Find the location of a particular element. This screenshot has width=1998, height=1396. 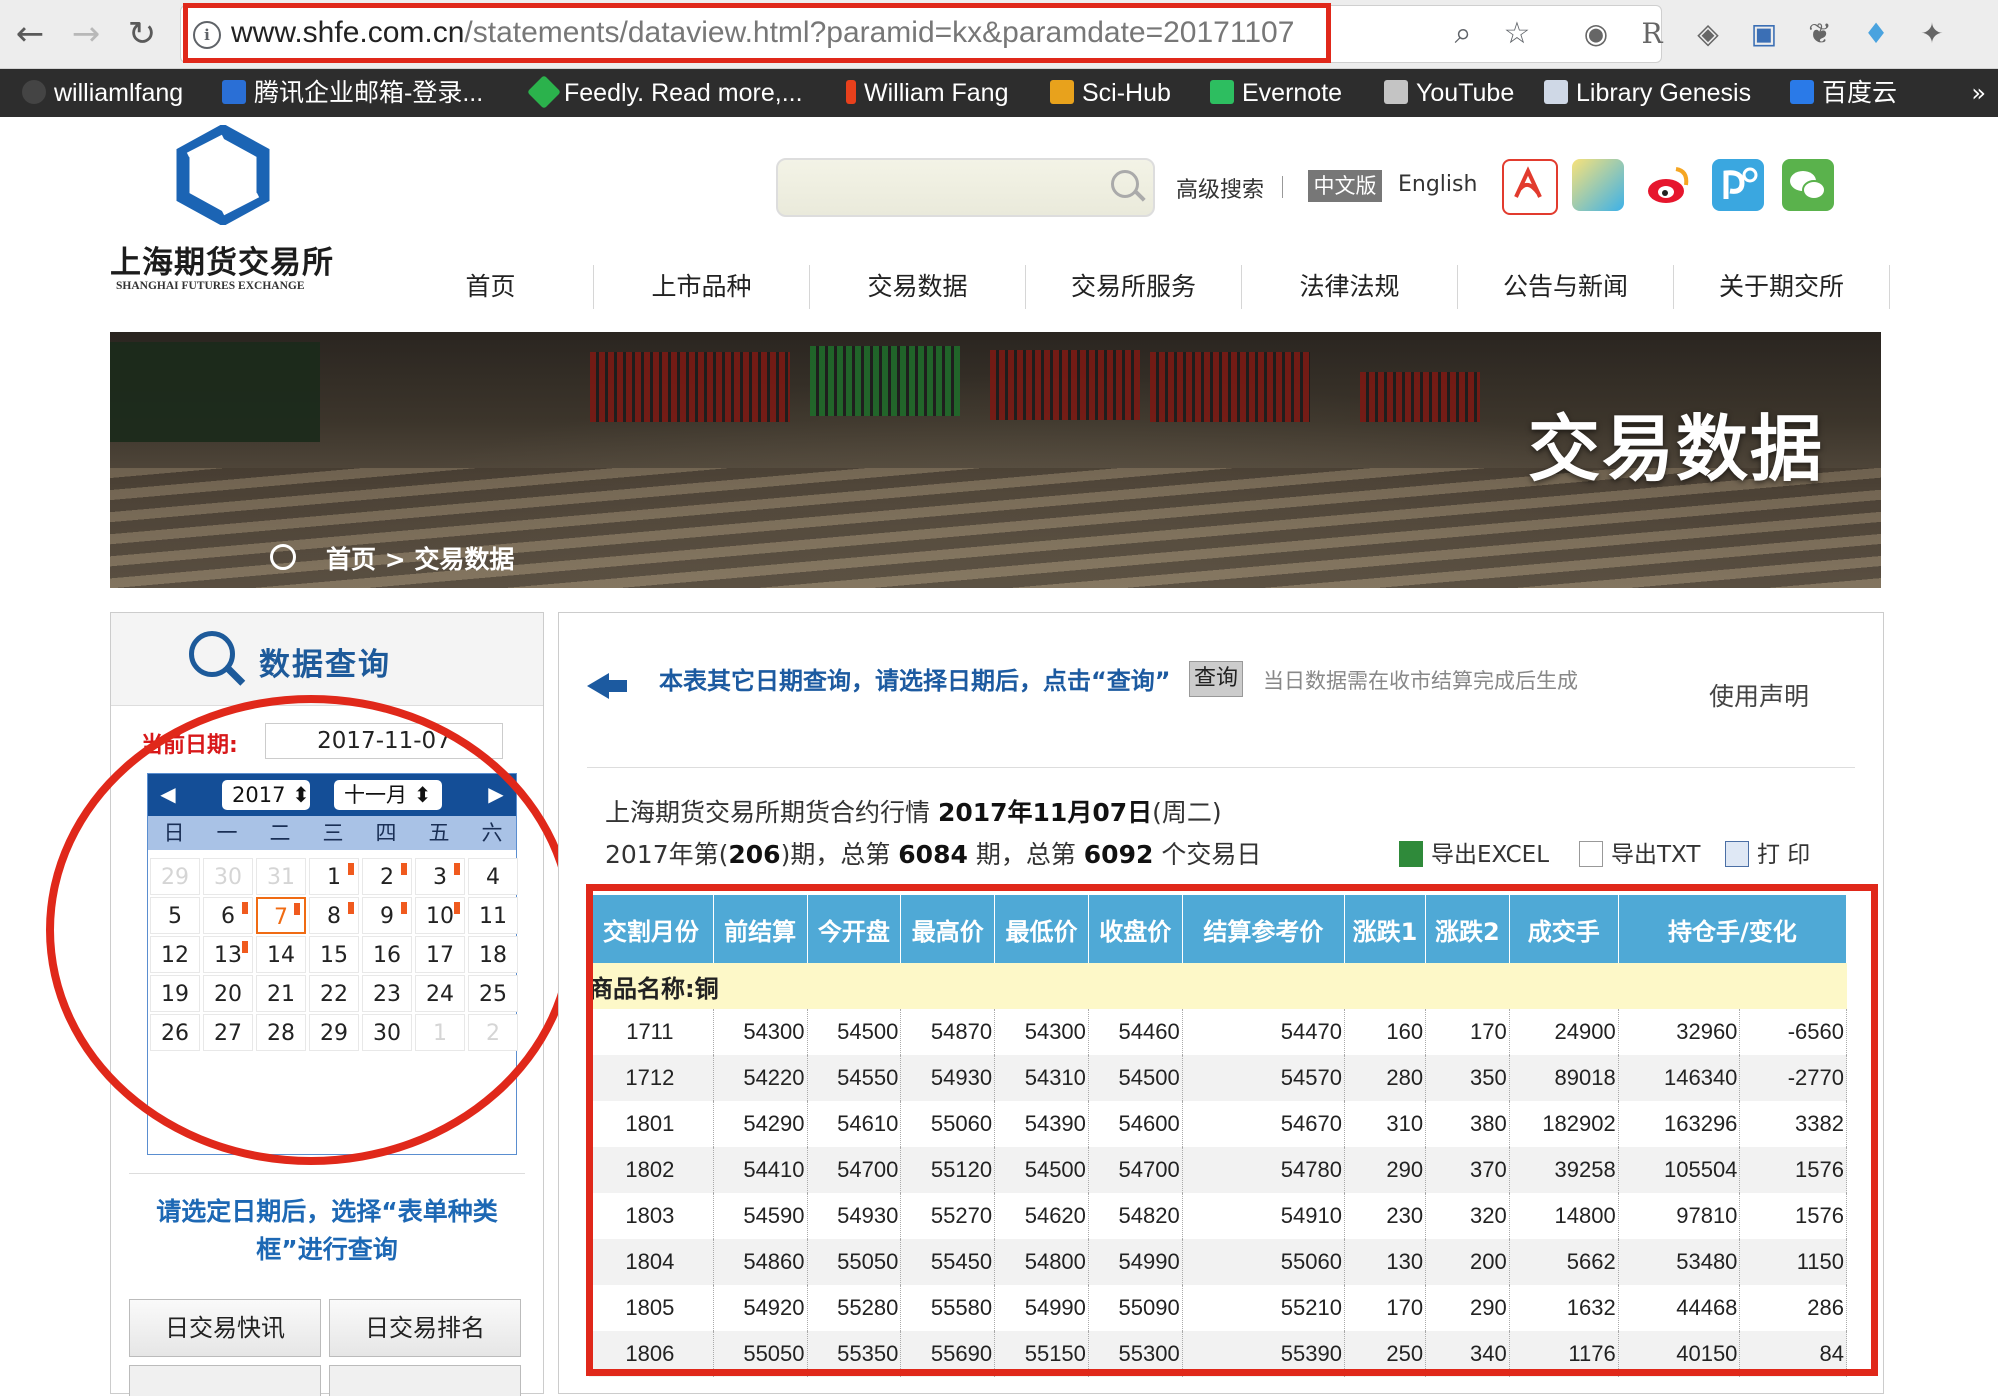

total-period-number: 6084 is located at coordinates (933, 854).